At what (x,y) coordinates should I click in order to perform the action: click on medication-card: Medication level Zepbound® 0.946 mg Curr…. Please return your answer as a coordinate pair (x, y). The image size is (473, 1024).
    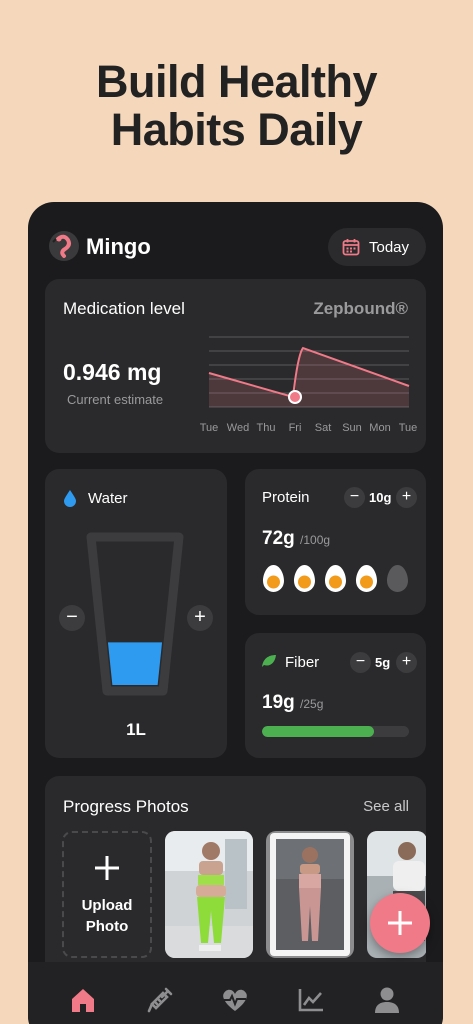
    Looking at the image, I should click on (235, 366).